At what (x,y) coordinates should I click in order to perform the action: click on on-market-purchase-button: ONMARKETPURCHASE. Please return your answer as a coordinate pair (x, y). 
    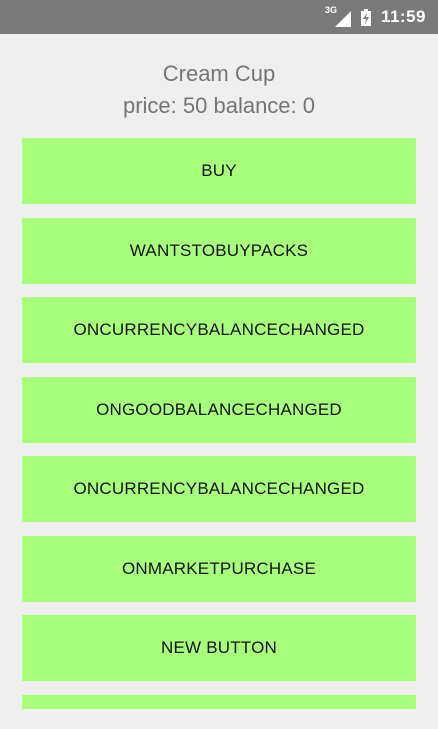
    Looking at the image, I should click on (219, 568).